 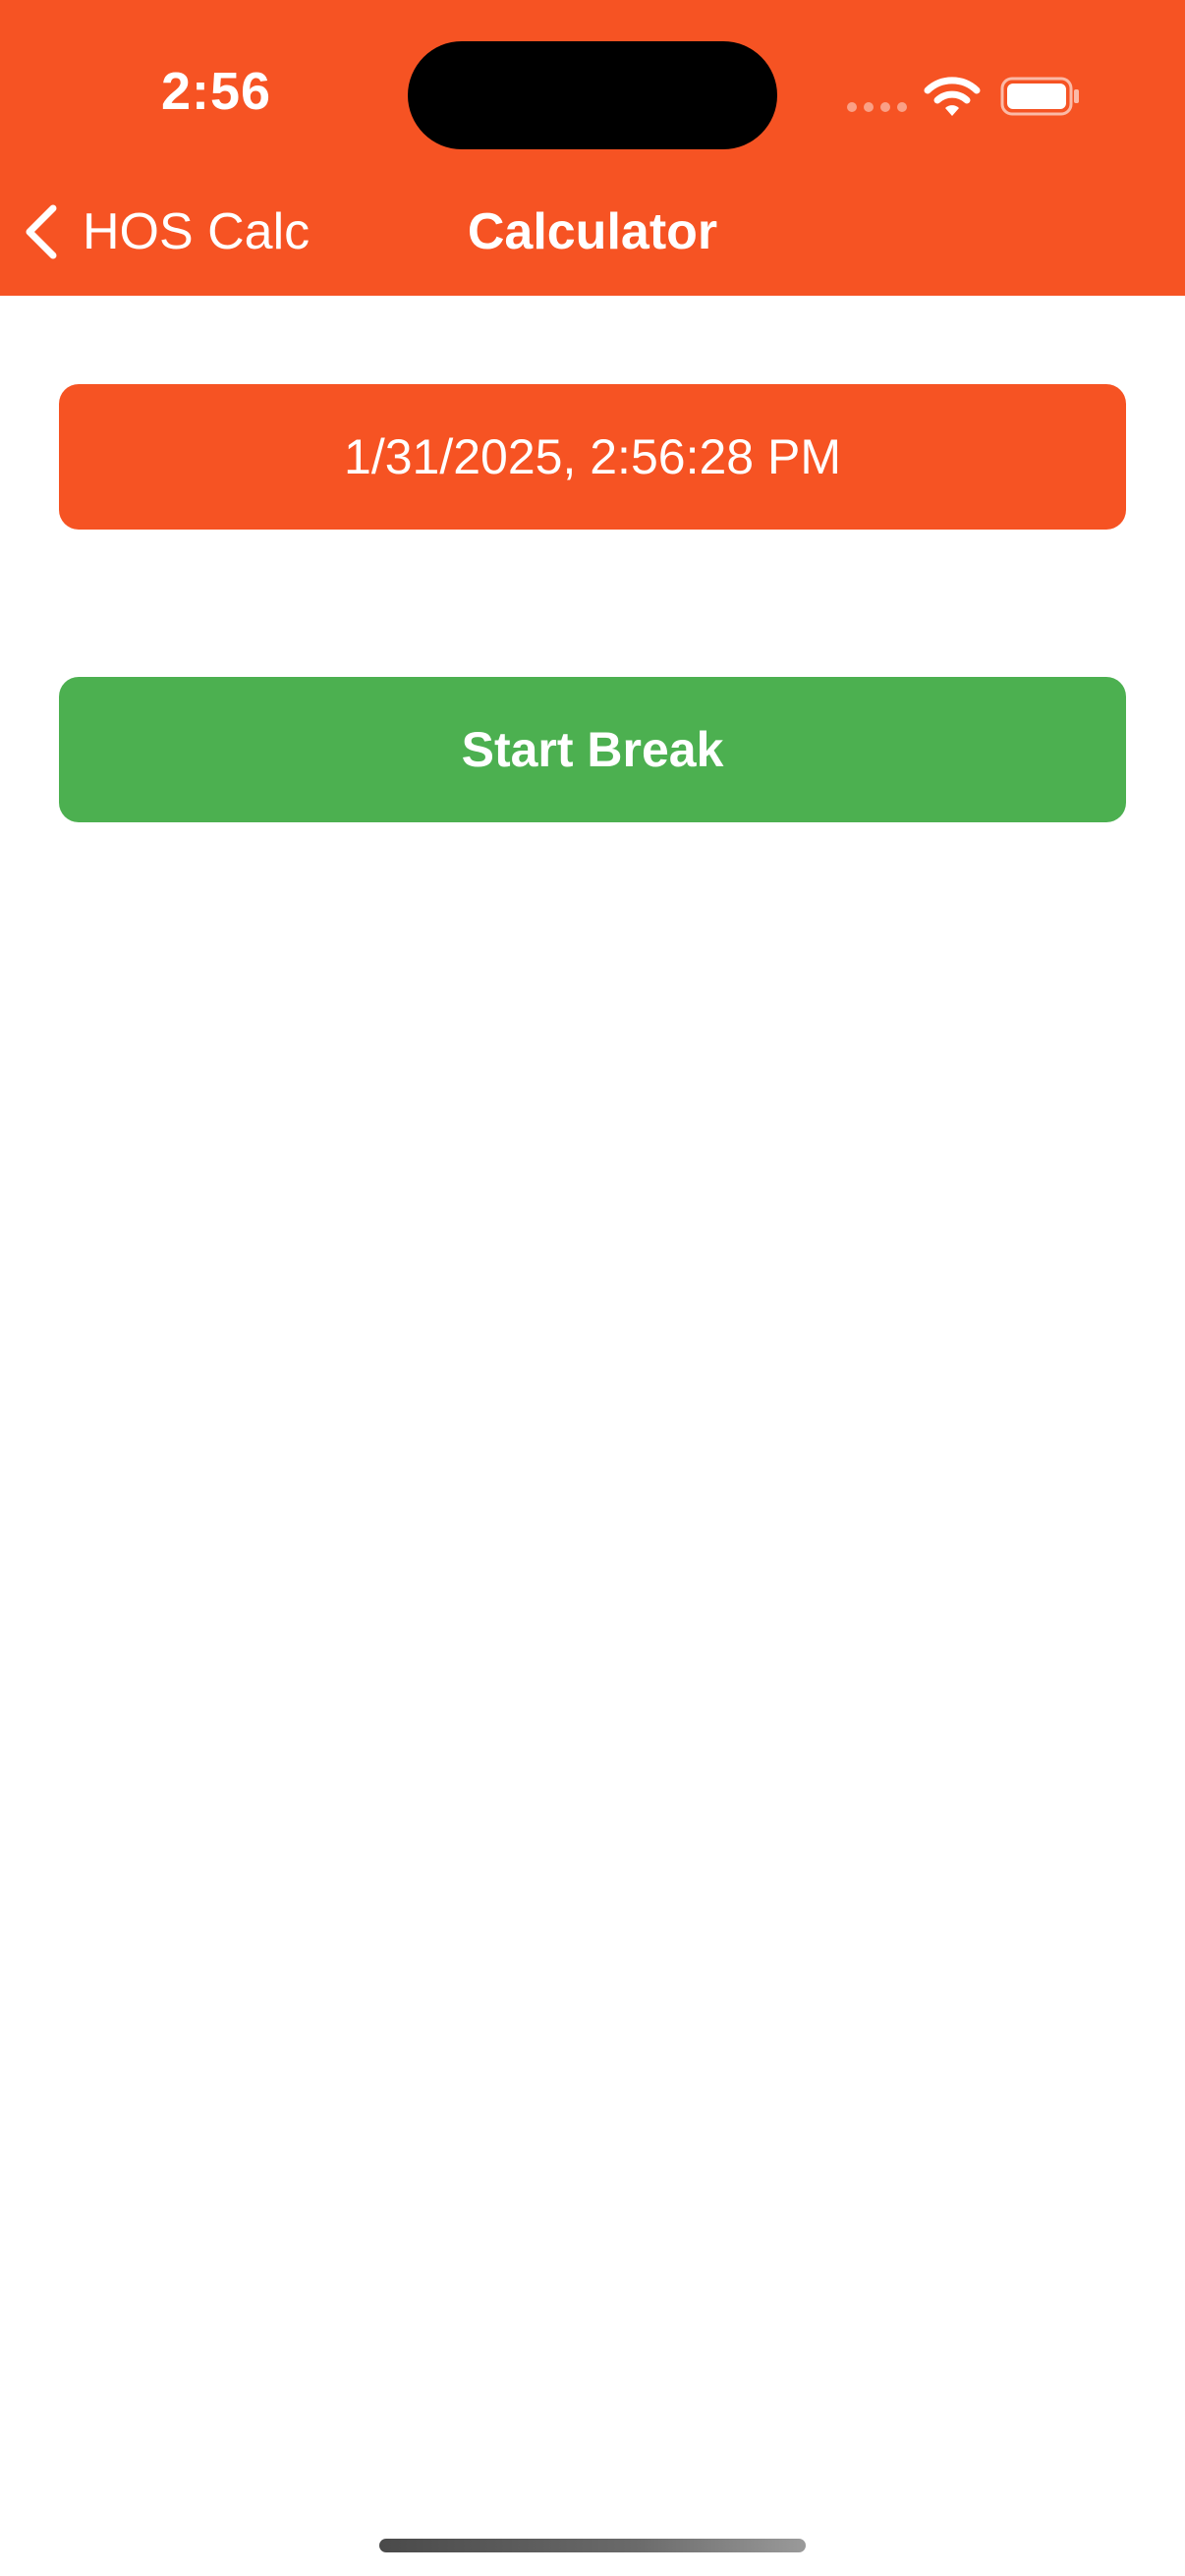 What do you see at coordinates (953, 96) in the screenshot?
I see `wifi-icon` at bounding box center [953, 96].